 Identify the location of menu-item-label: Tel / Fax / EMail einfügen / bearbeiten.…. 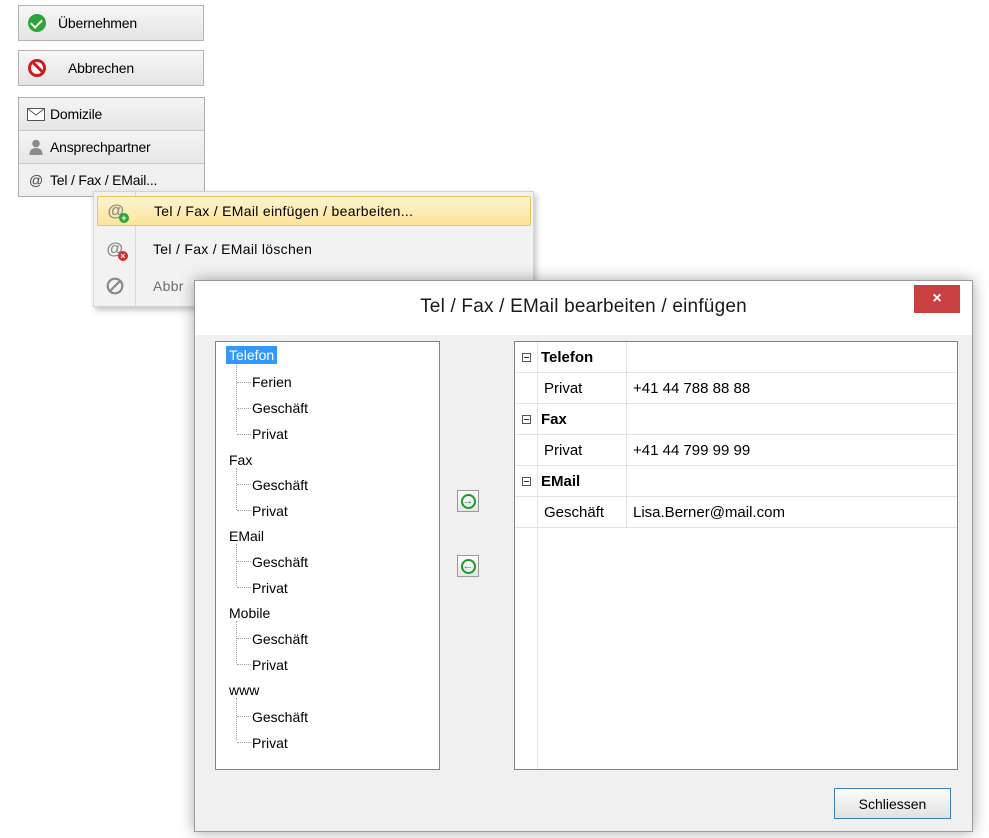
(284, 211).